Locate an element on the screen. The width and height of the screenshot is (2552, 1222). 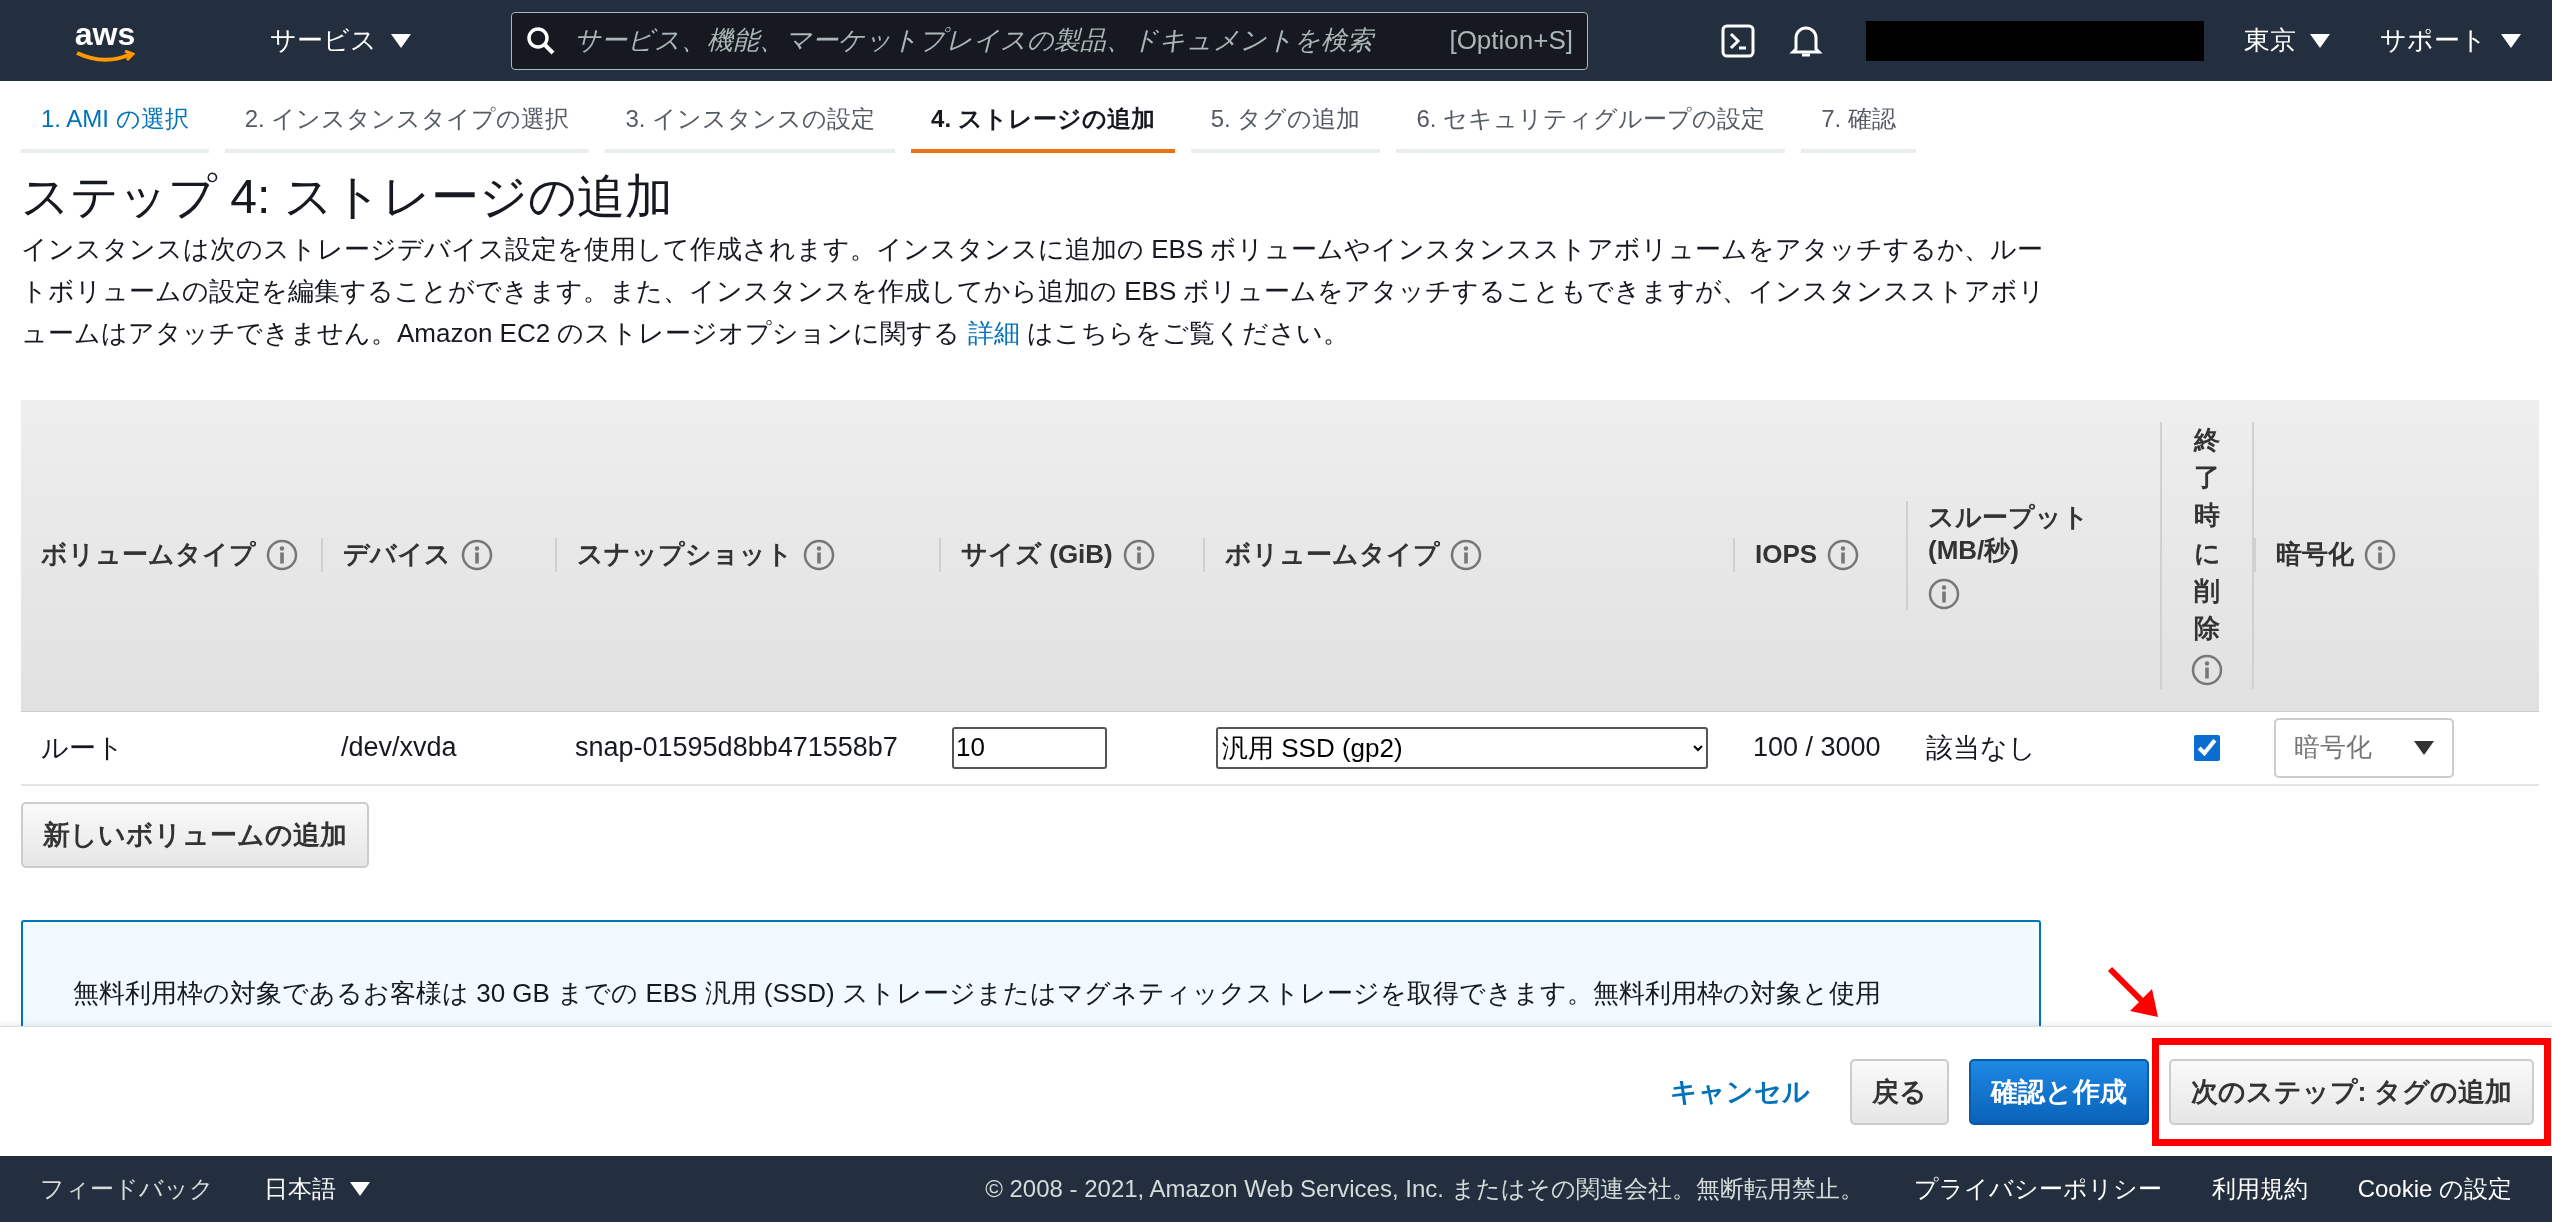
description-text: インスタンスは次のストレージデバイス設定を使用して作成されます。インスタンスに追加の EBS ボリュームやインスタンスストアボリュームをアタッチするか、ルートボリュームの設定を編集することができます。また、インスタンスを作成してから追加の EBS ボリュームをアタッチすることもできますが、インスタンスストアボリュームはアタッチできません。Amazon EC2 のストレージオプションに関する 詳細 はこちらをご覧ください。 is located at coordinates (1033, 291).